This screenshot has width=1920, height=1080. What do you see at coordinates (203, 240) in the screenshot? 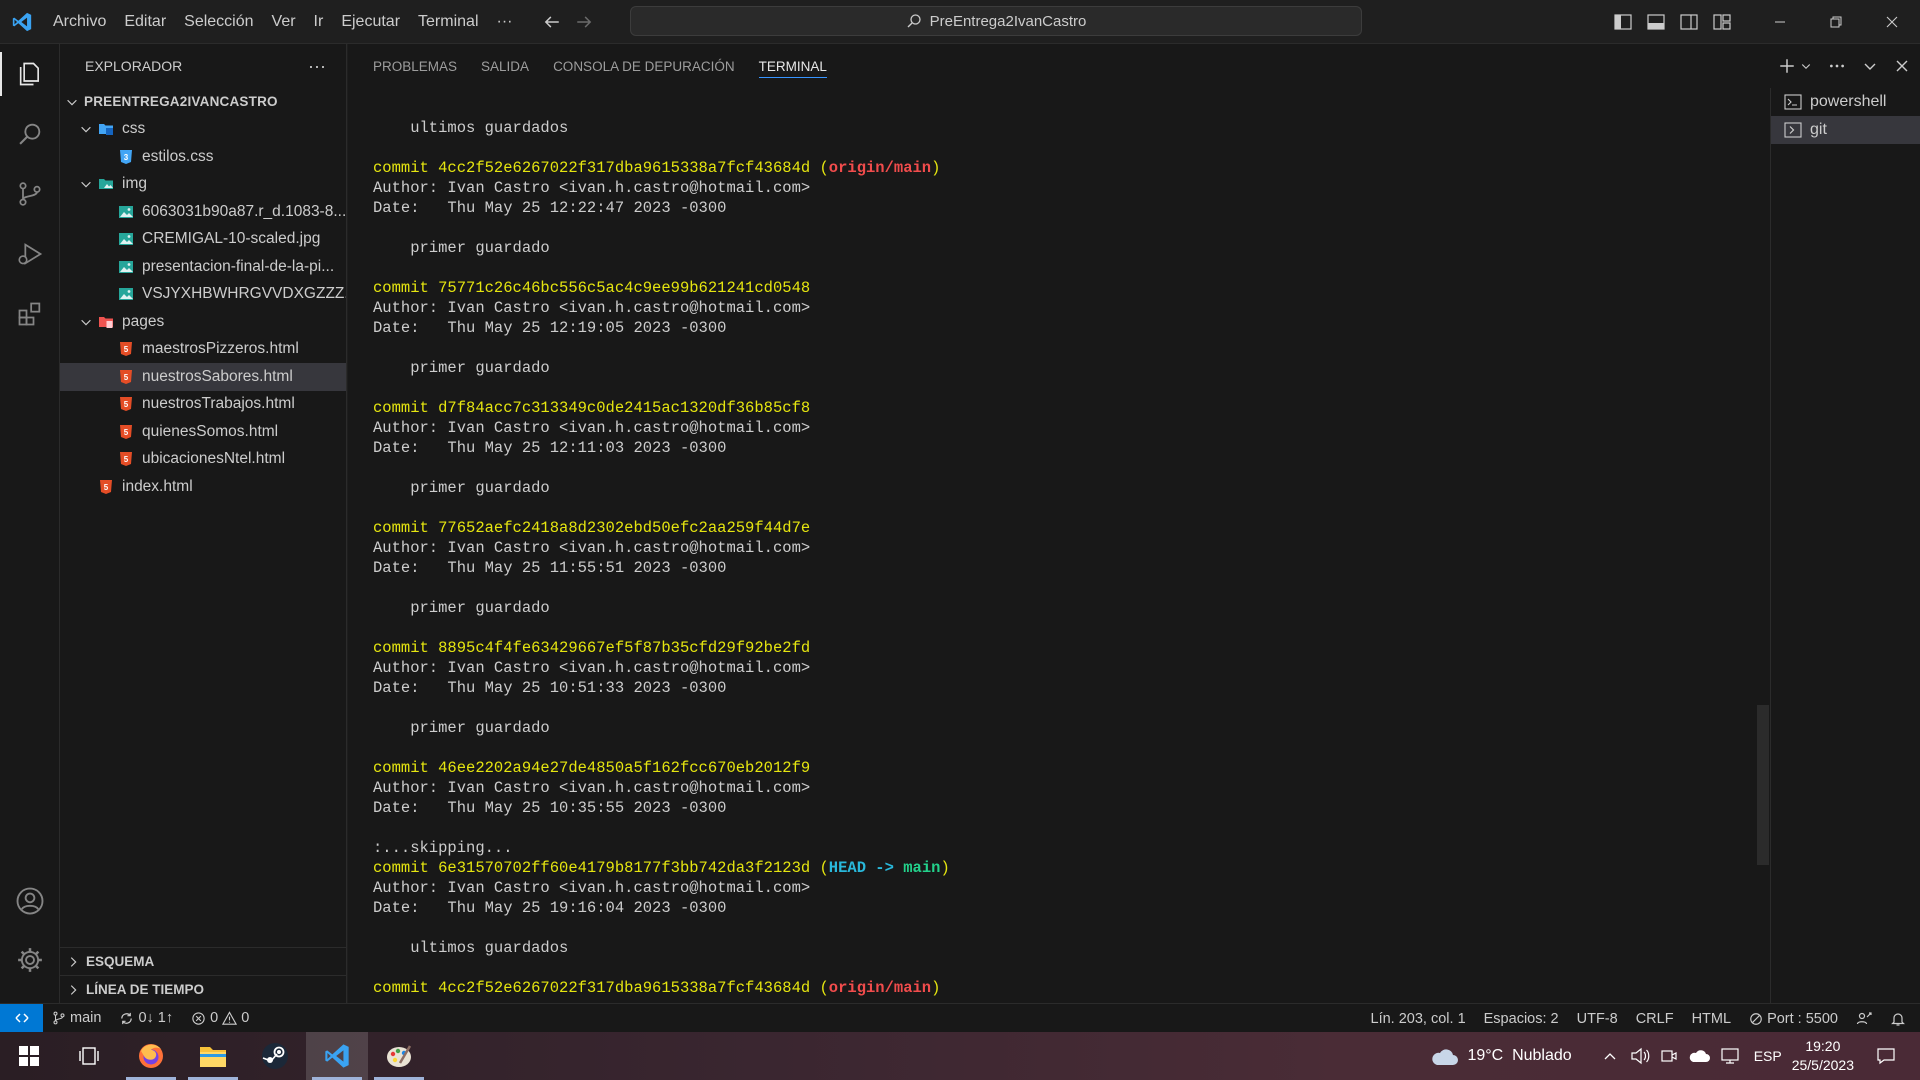
I see `tree-file: CREMIGAL-10-scaled.jpg` at bounding box center [203, 240].